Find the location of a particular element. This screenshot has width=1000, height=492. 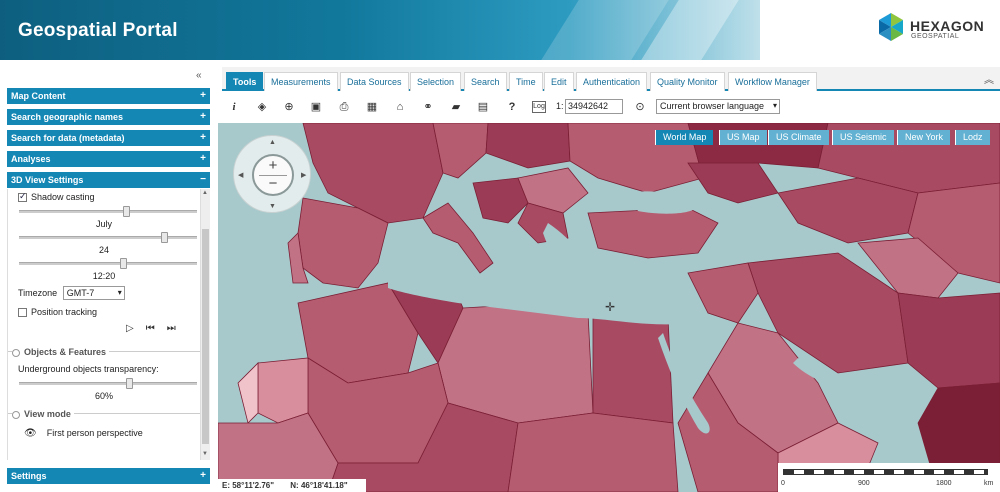

section-label: Search geographic names is located at coordinates (67, 117).